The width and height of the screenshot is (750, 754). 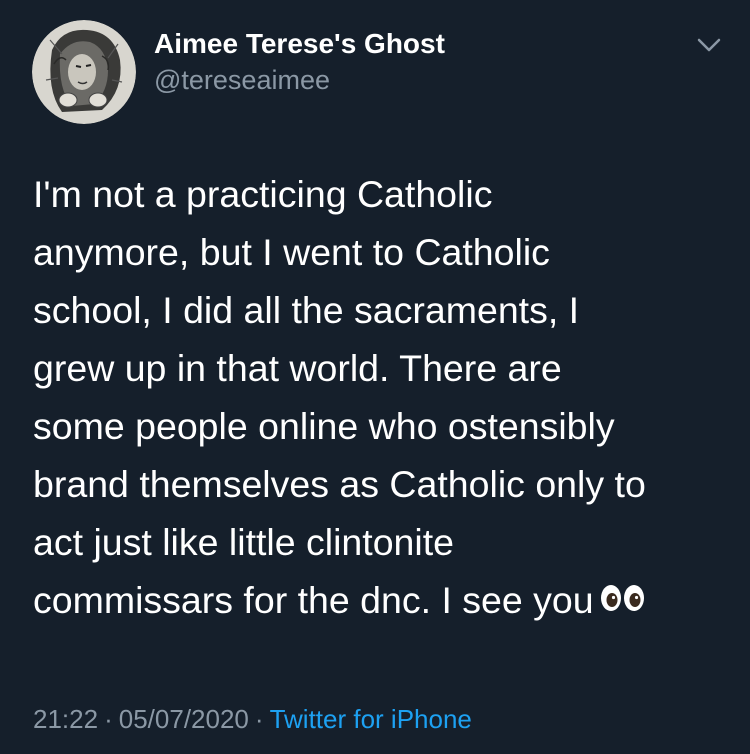 I want to click on avatar, so click(x=84, y=72).